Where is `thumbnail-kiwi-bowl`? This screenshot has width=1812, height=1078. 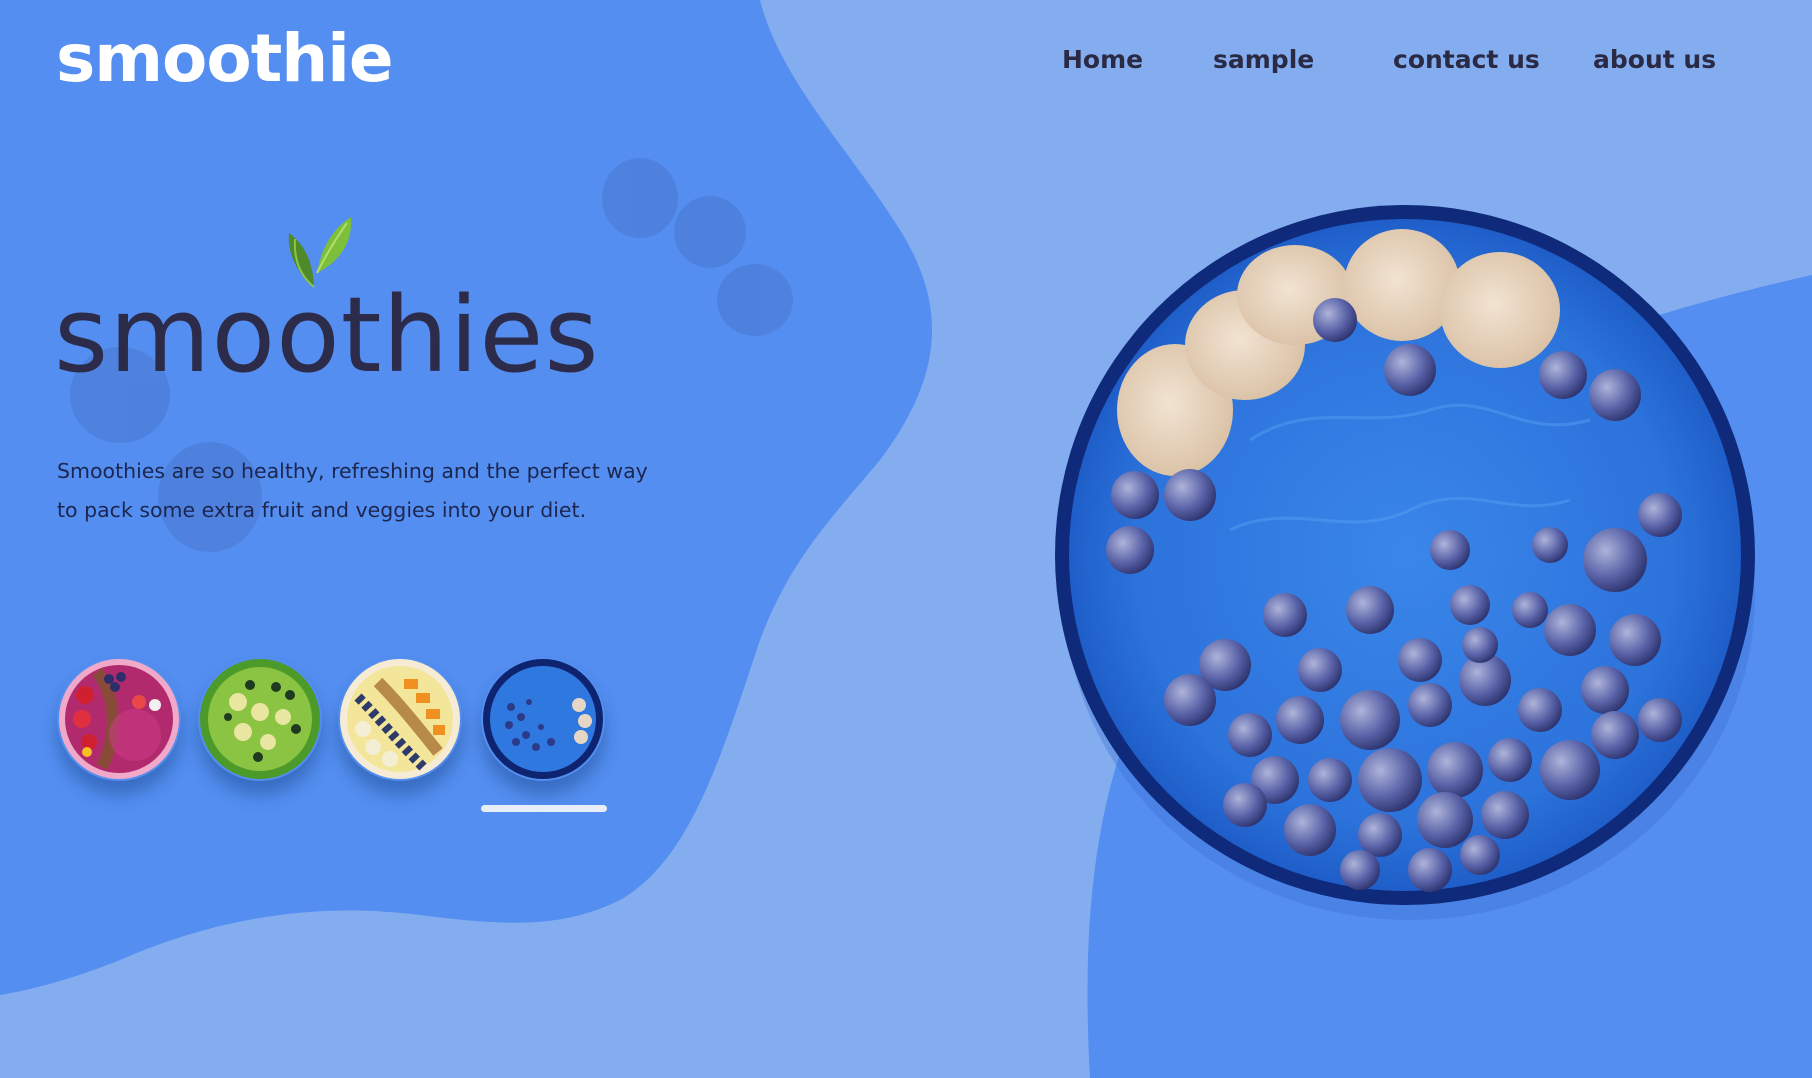
thumbnail-kiwi-bowl is located at coordinates (260, 719).